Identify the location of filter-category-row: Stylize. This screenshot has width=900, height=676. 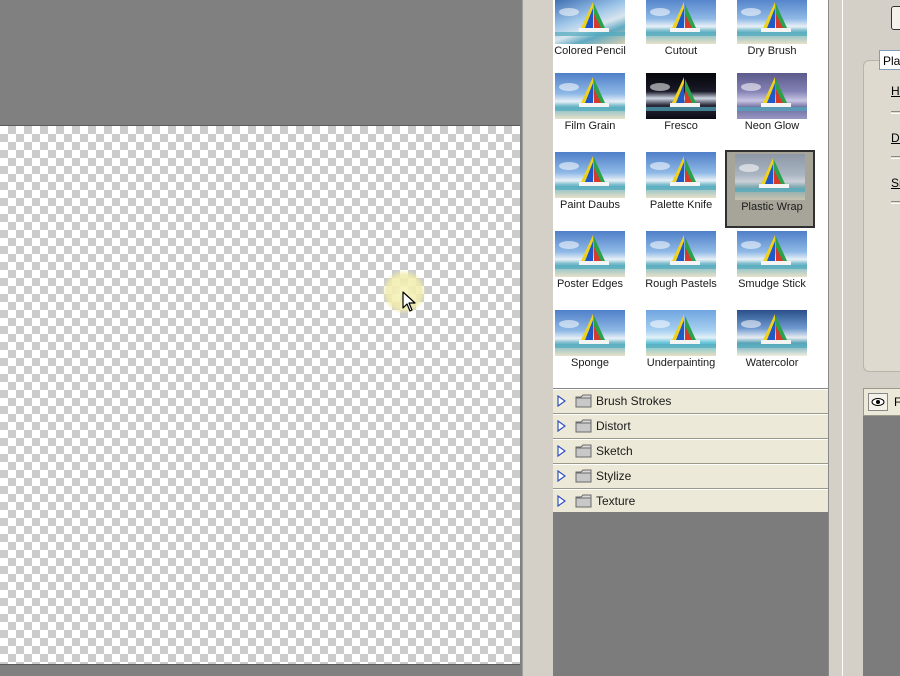
(690, 476).